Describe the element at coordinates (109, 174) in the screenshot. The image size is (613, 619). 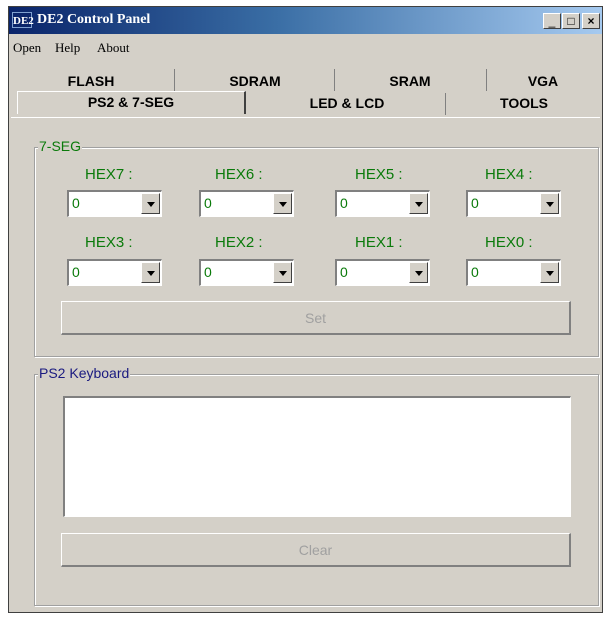
I see `hex7-label: HEX7 :` at that location.